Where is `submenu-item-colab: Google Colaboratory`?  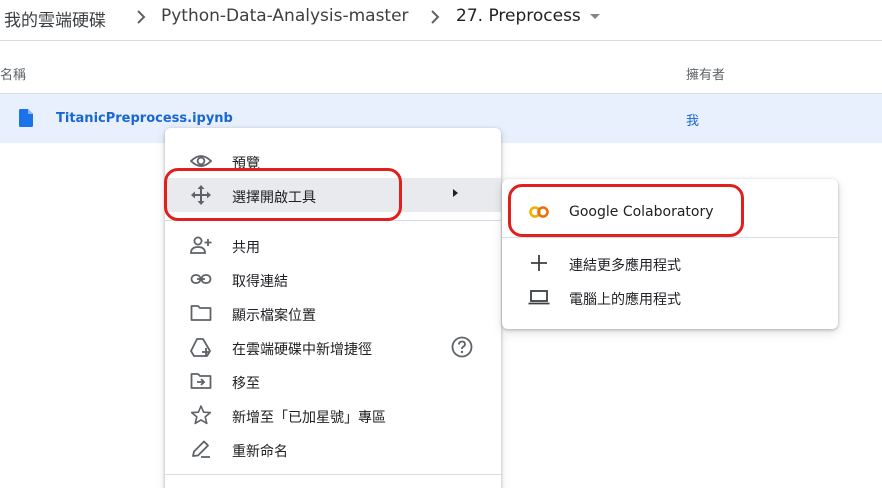 submenu-item-colab: Google Colaboratory is located at coordinates (670, 212).